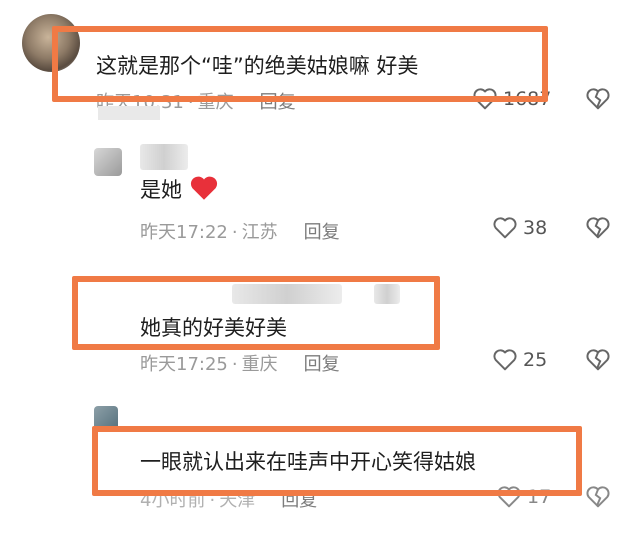 Image resolution: width=640 pixels, height=534 pixels. I want to click on comment-meta: 昨天17:22 · 江苏 回复, so click(240, 231).